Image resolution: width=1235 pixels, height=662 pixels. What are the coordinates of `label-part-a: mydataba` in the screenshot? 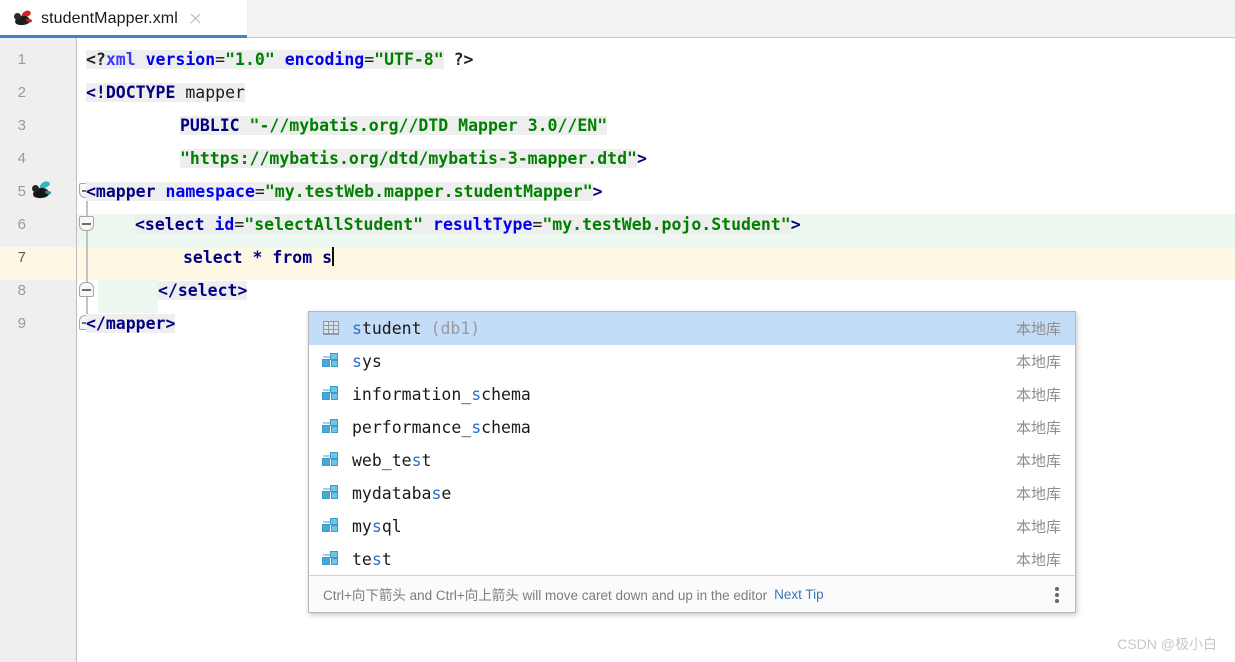 It's located at (392, 493).